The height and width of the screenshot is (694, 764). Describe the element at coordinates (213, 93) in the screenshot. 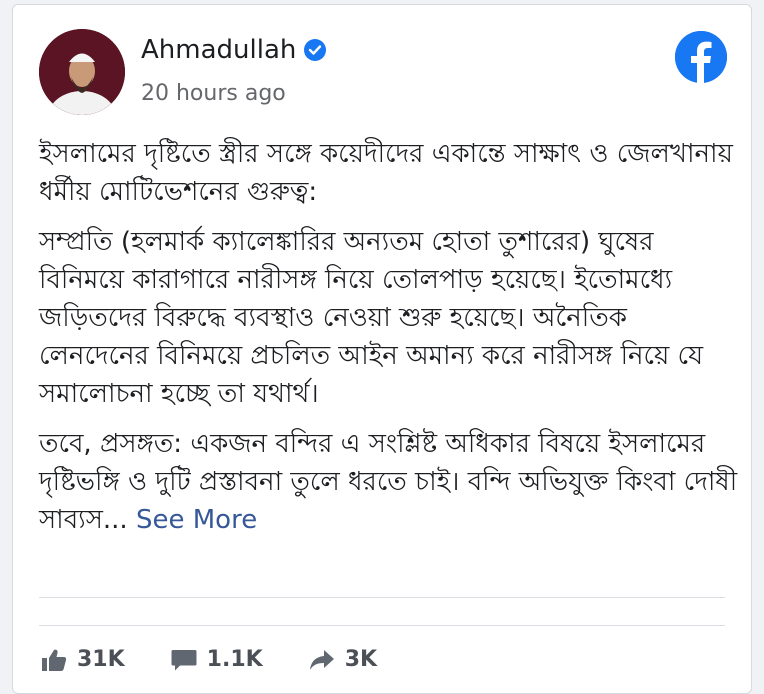

I see `post-timestamp: 20 hours ago` at that location.